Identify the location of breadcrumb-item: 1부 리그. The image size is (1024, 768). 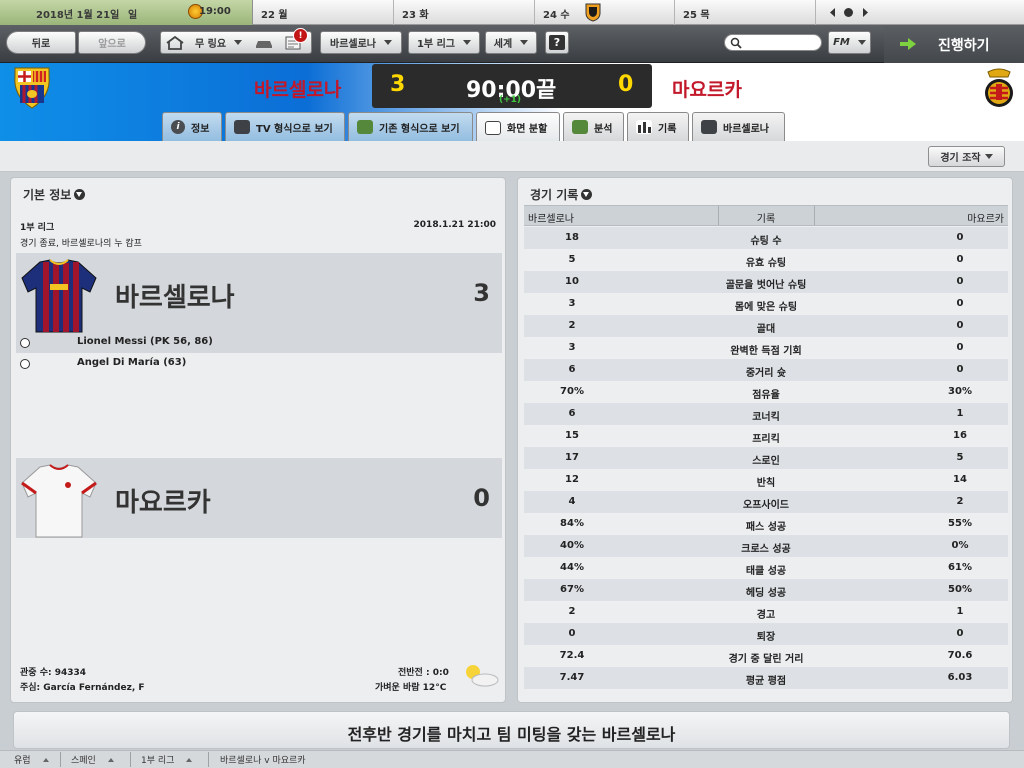
(167, 759).